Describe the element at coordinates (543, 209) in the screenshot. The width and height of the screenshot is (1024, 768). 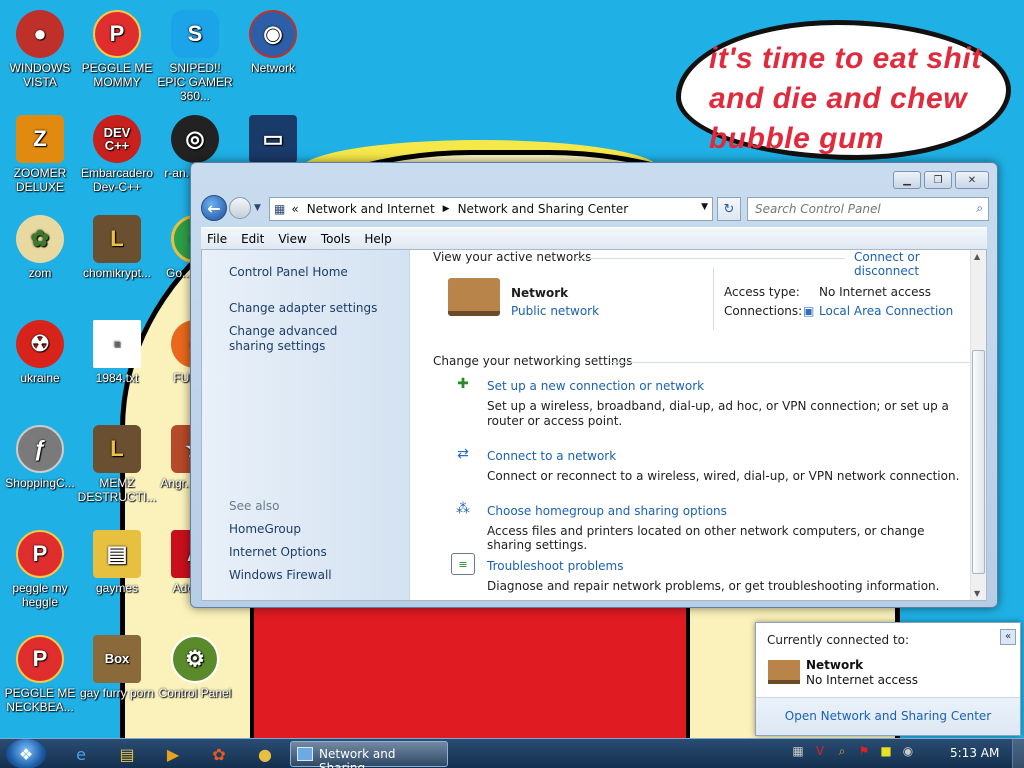
I see `breadcrumb-sharing-center: Network and Sharing Center` at that location.